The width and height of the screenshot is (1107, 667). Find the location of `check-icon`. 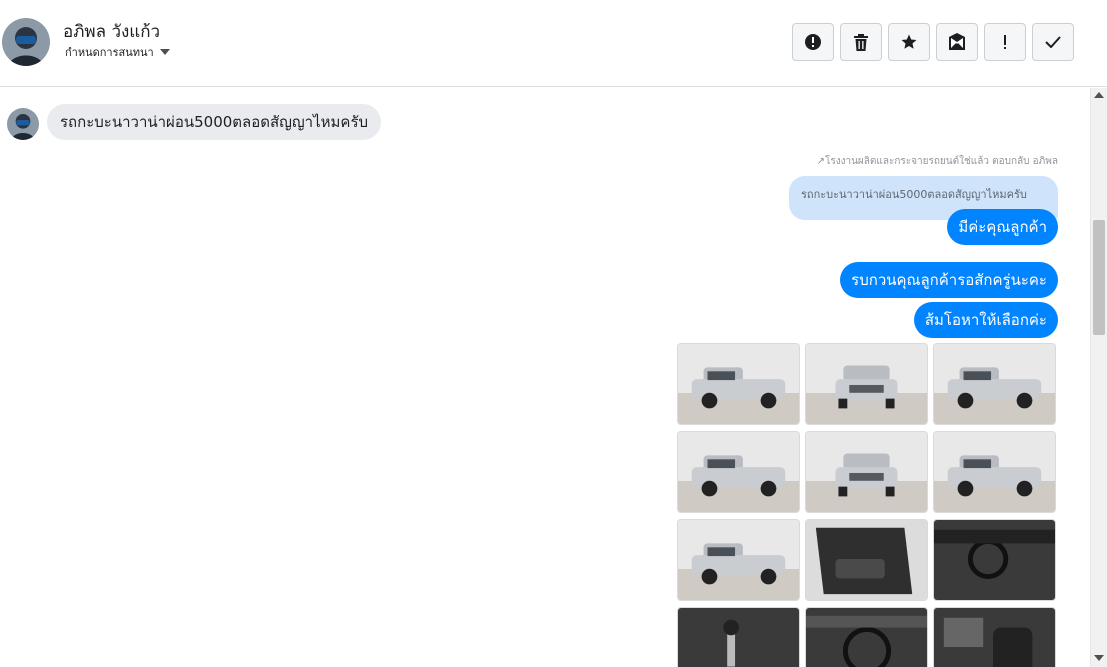

check-icon is located at coordinates (1053, 42).